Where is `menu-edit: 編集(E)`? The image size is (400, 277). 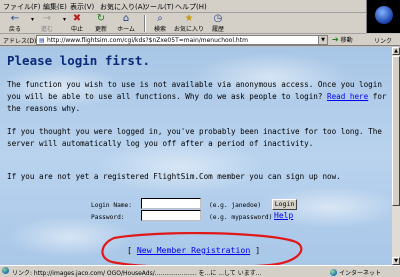
menu-edit: 編集(E) is located at coordinates (55, 7).